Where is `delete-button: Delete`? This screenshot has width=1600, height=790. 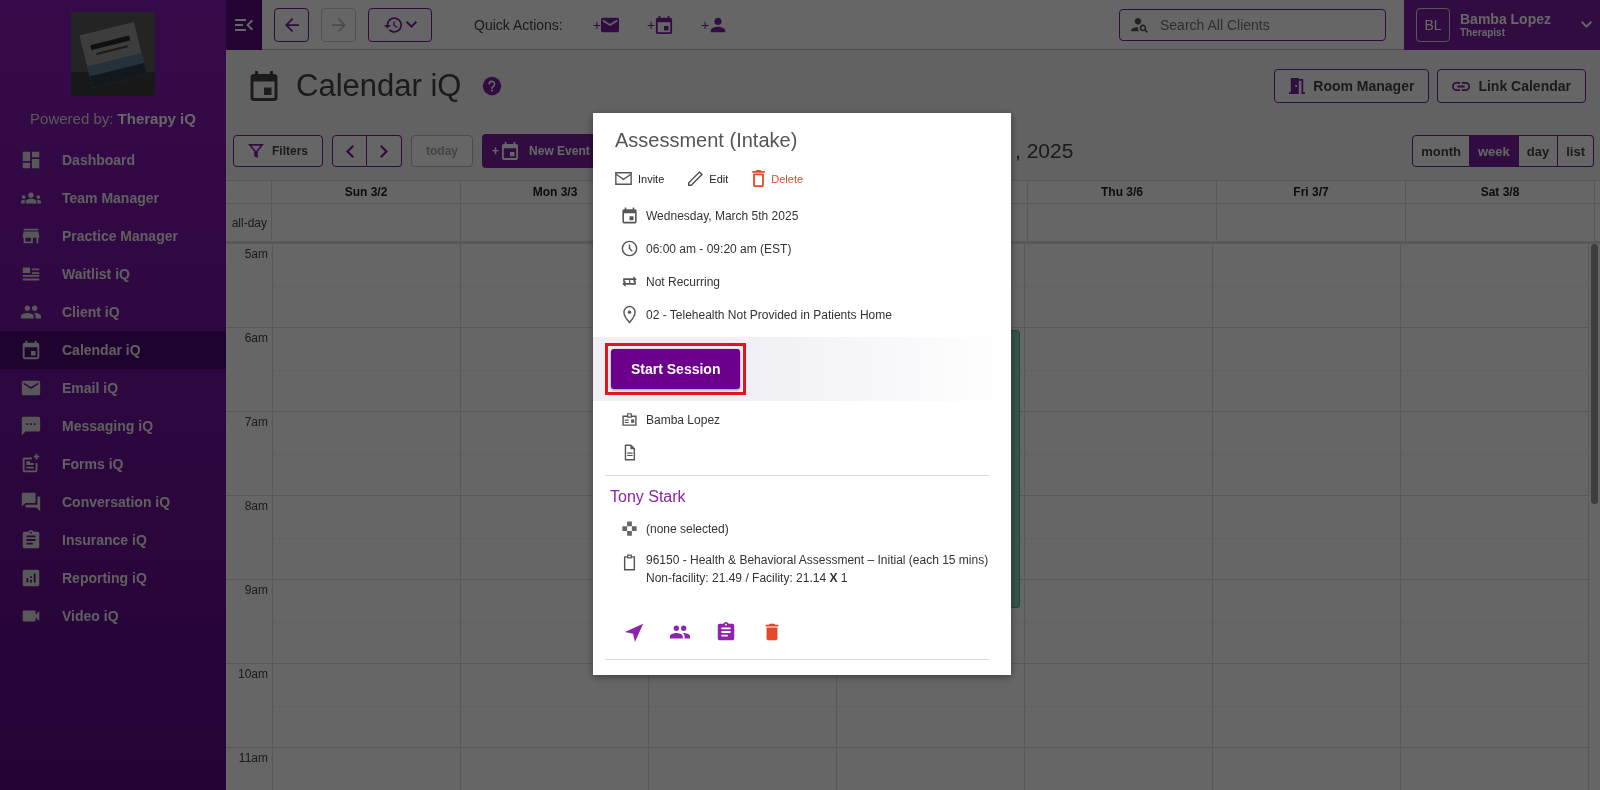 delete-button: Delete is located at coordinates (778, 178).